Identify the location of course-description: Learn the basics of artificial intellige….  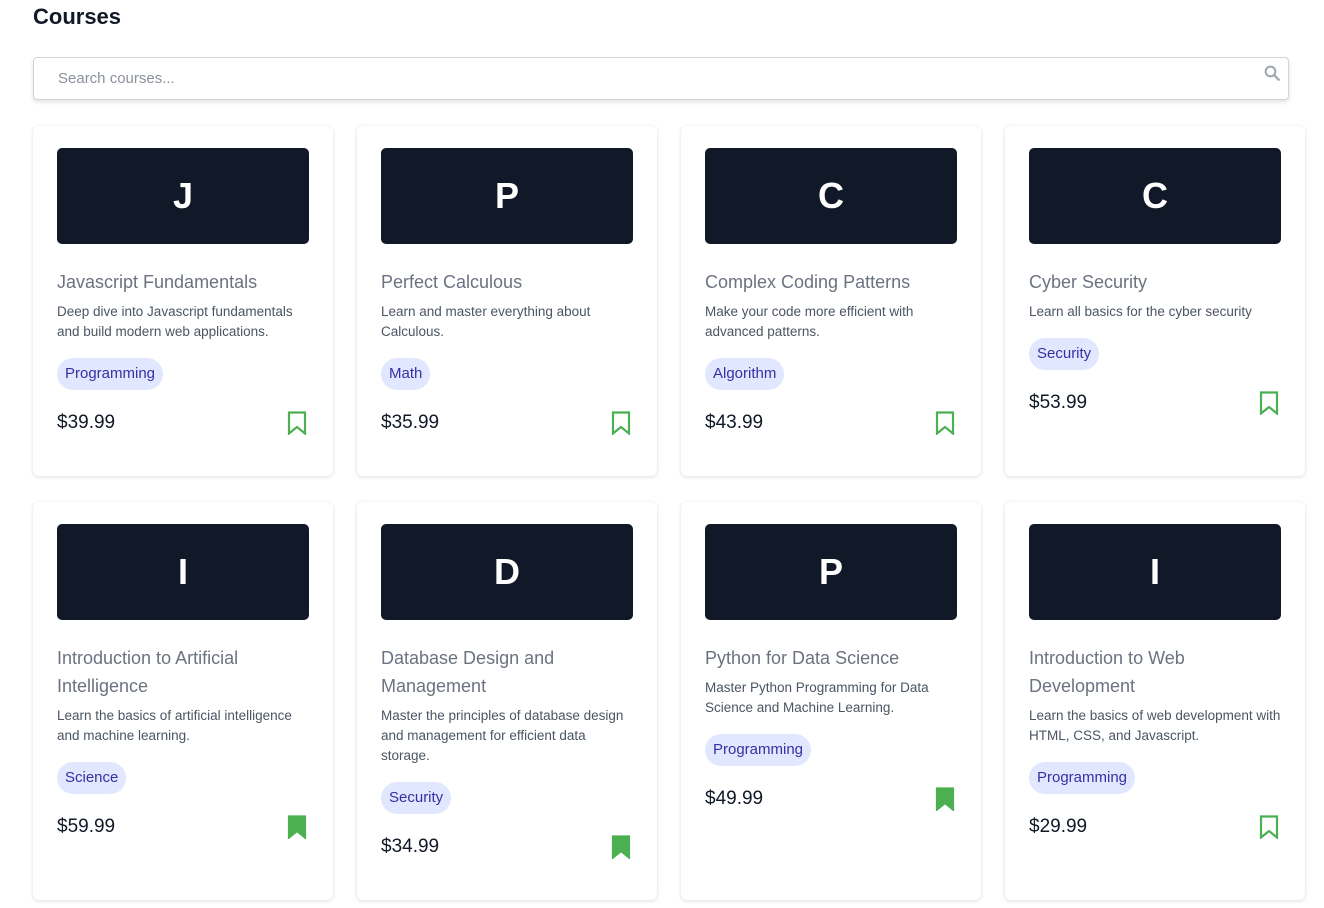
(174, 725).